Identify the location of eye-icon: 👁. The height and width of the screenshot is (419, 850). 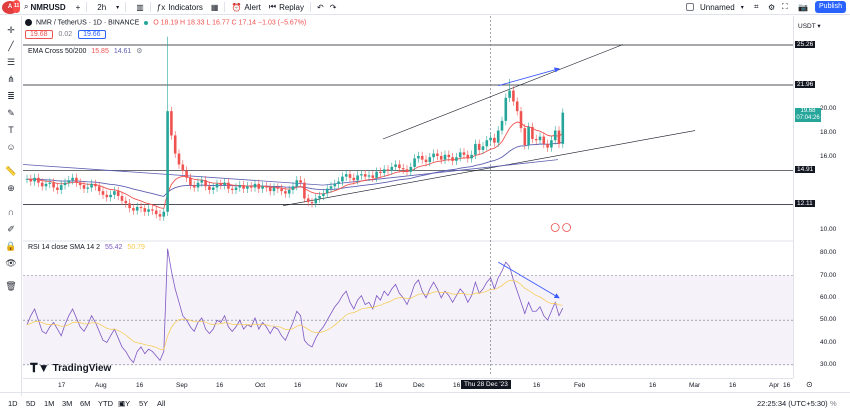
(11, 263).